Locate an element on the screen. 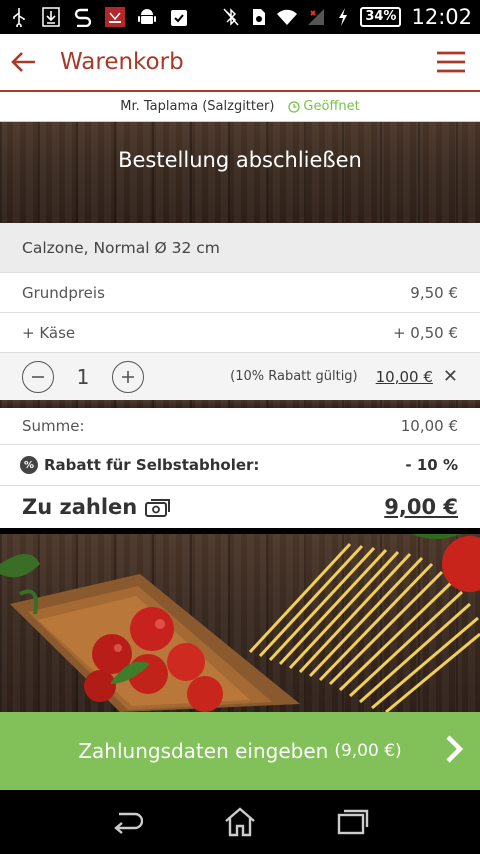 The width and height of the screenshot is (480, 854). sum-row: Summe: 10,00 € is located at coordinates (240, 426).